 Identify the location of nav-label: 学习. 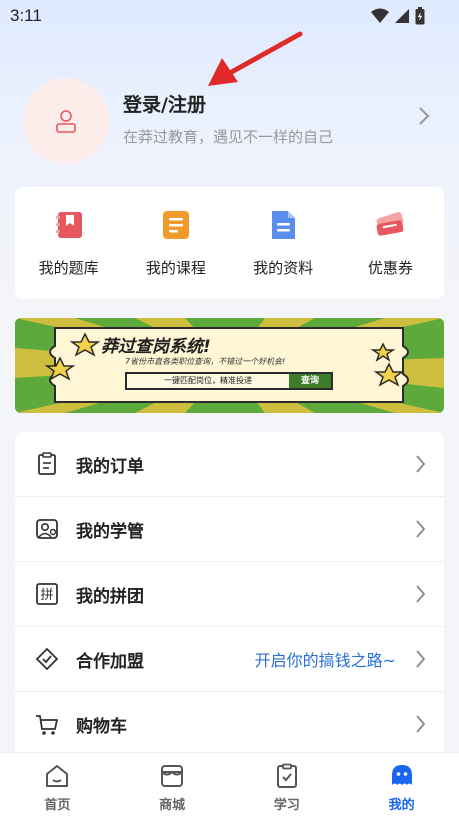
(286, 805).